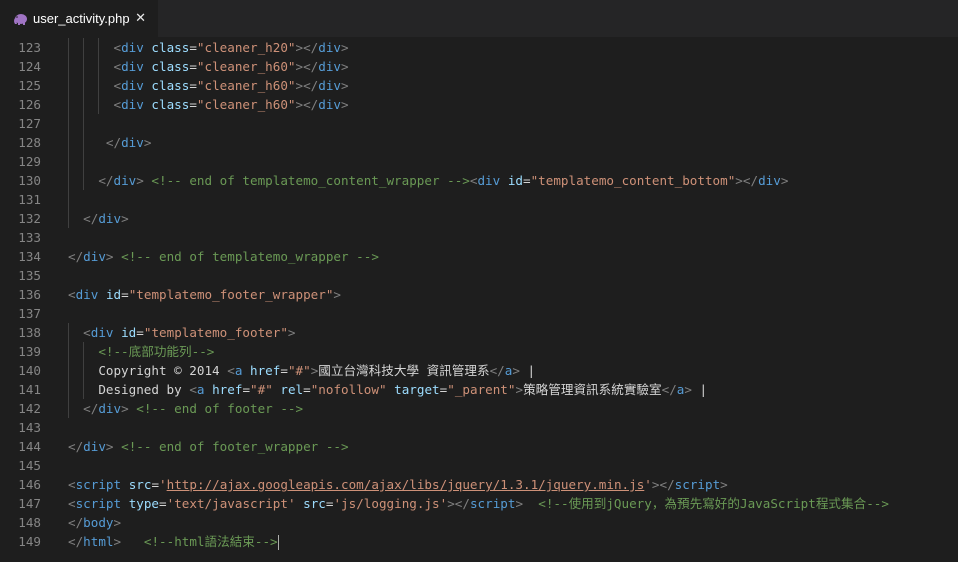 This screenshot has width=958, height=562. What do you see at coordinates (479, 332) in the screenshot?
I see `code-line: 138 <div id="templatemo_footer">` at bounding box center [479, 332].